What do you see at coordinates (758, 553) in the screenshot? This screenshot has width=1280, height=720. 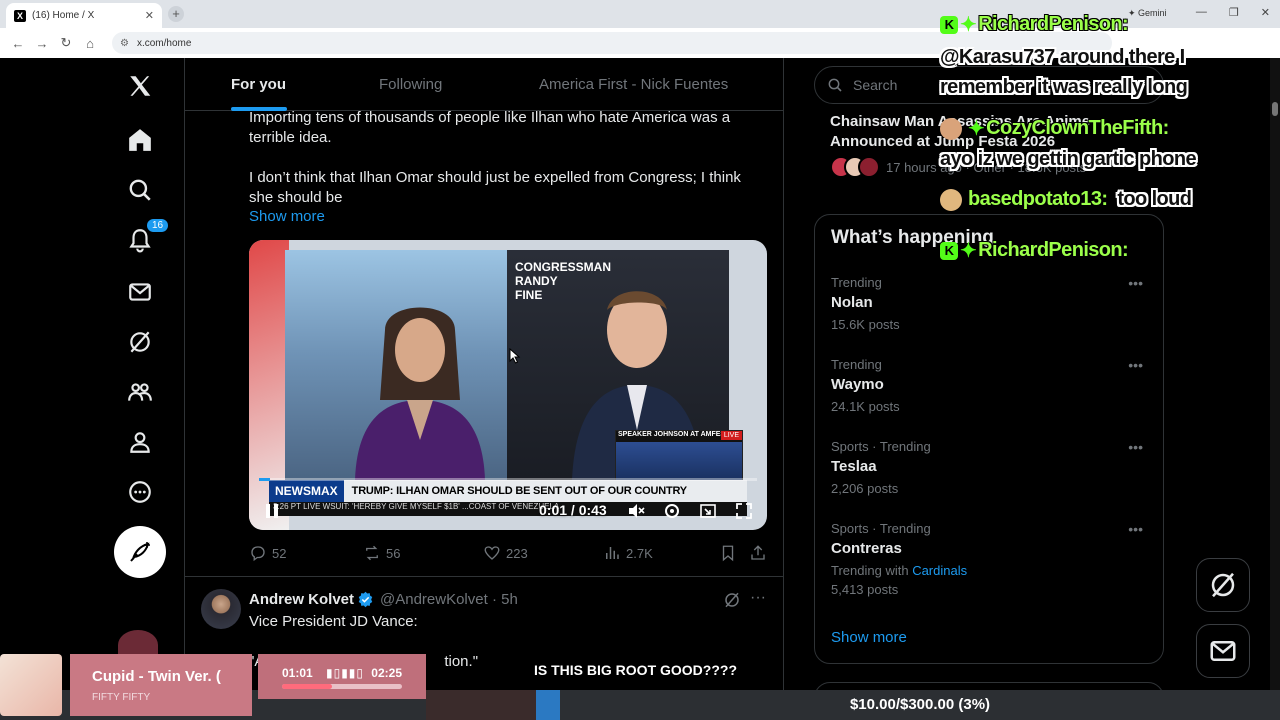 I see `share-button` at bounding box center [758, 553].